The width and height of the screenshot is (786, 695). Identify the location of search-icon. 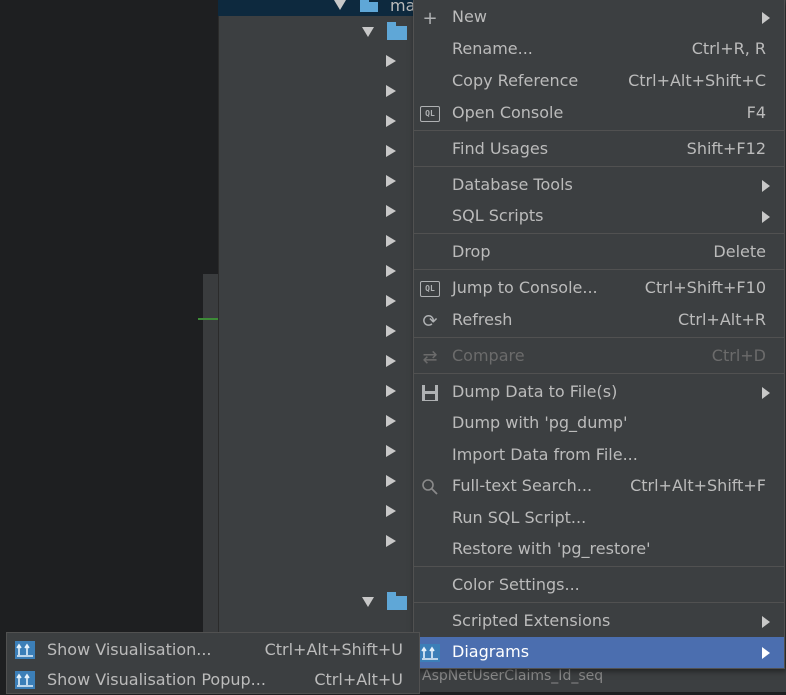
(430, 487).